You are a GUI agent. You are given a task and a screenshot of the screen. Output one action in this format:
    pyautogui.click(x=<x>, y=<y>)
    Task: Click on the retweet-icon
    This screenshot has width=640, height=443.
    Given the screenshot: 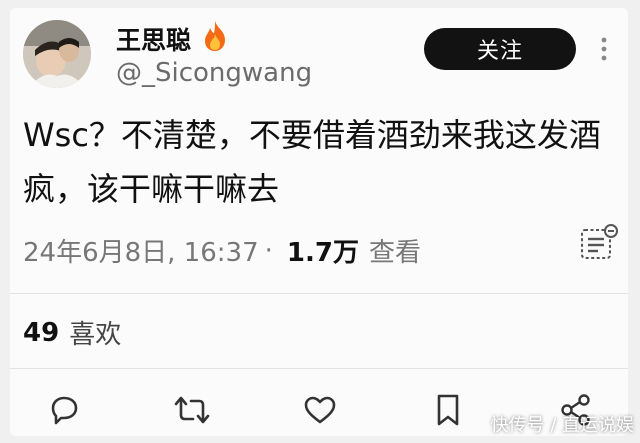 What is the action you would take?
    pyautogui.click(x=192, y=410)
    